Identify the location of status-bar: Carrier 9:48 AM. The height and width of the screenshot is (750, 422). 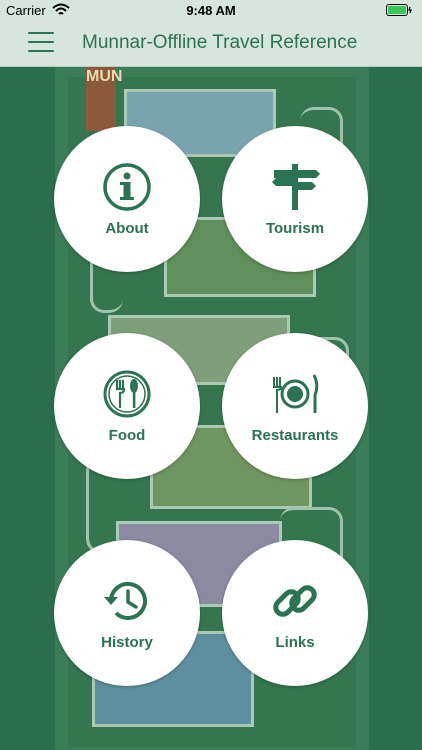
(211, 11).